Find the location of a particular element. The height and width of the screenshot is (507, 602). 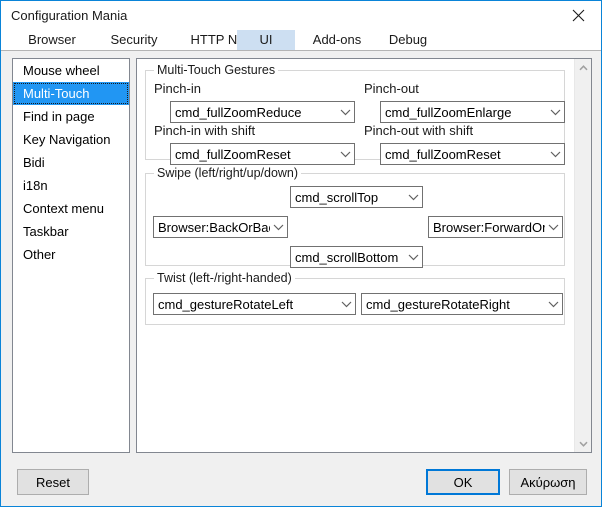

combo-swipe-down: cmd_scrollBottom is located at coordinates (356, 257).